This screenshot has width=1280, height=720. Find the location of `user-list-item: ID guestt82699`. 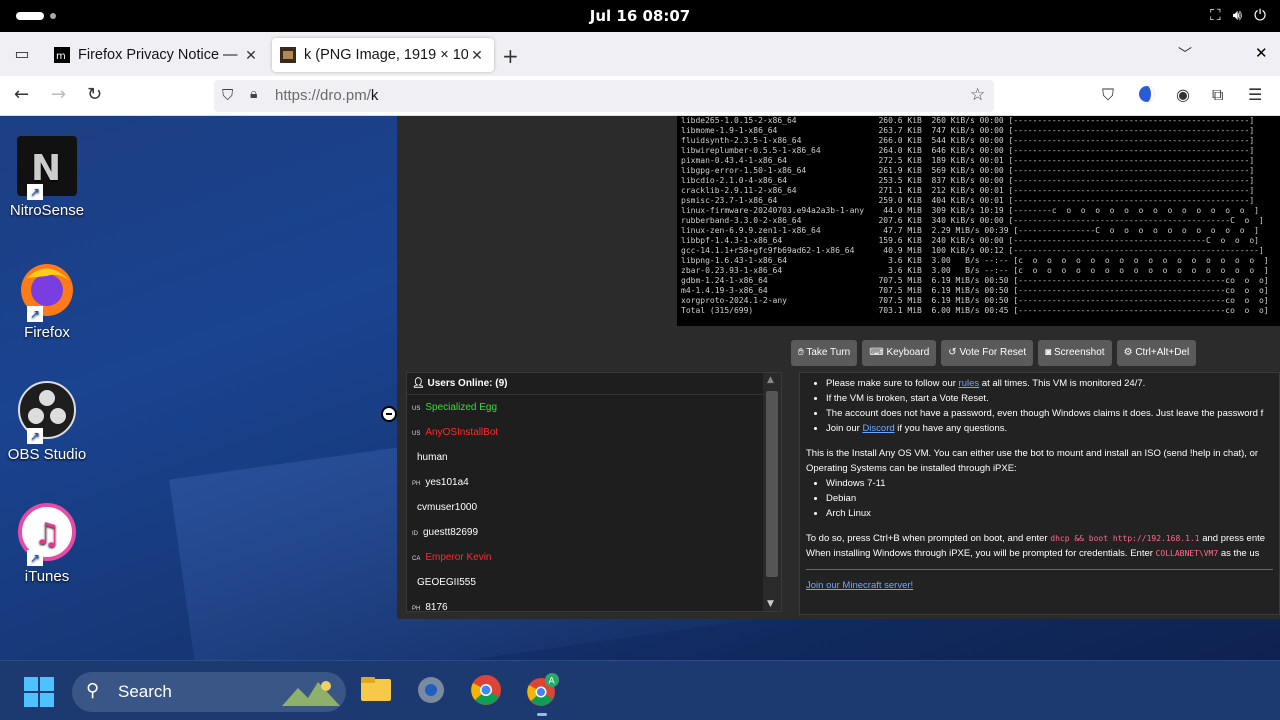

user-list-item: ID guestt82699 is located at coordinates (594, 532).